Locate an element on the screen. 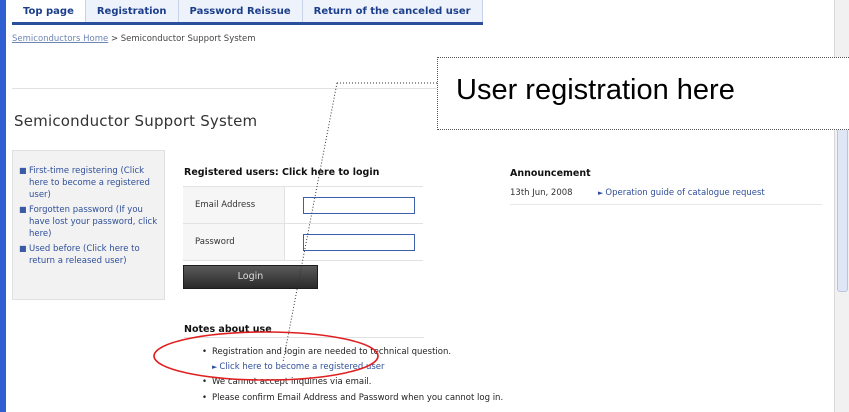  announcement-link: ► Operation guide of catalogue request is located at coordinates (681, 193).